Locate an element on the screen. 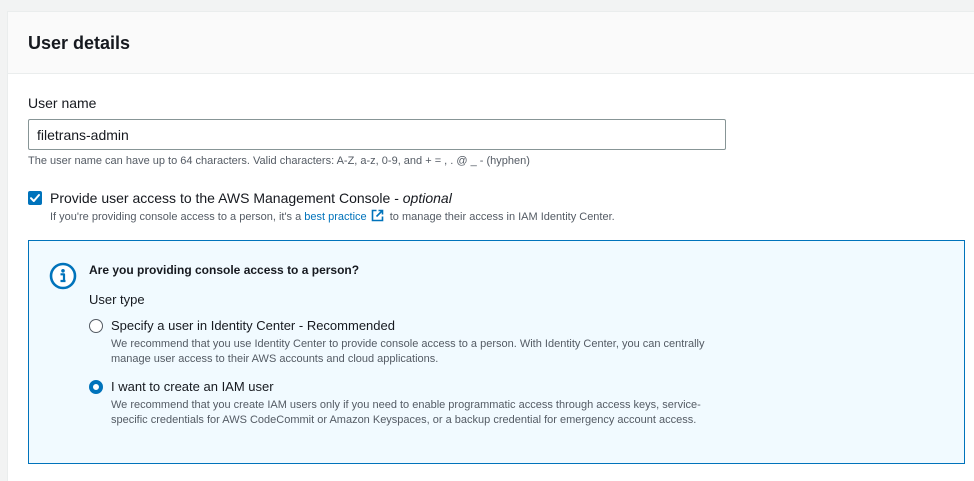 This screenshot has height=481, width=974. optional-text: optional is located at coordinates (427, 198).